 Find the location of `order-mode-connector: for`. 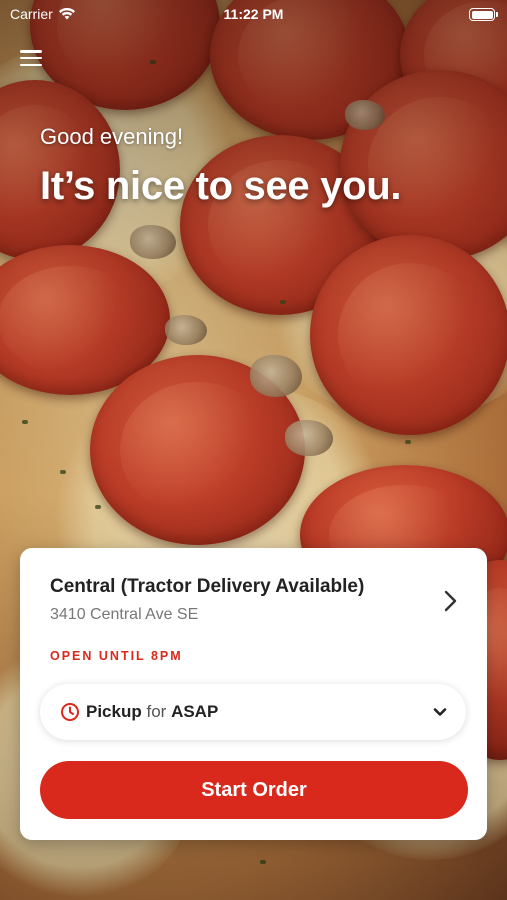

order-mode-connector: for is located at coordinates (156, 711).